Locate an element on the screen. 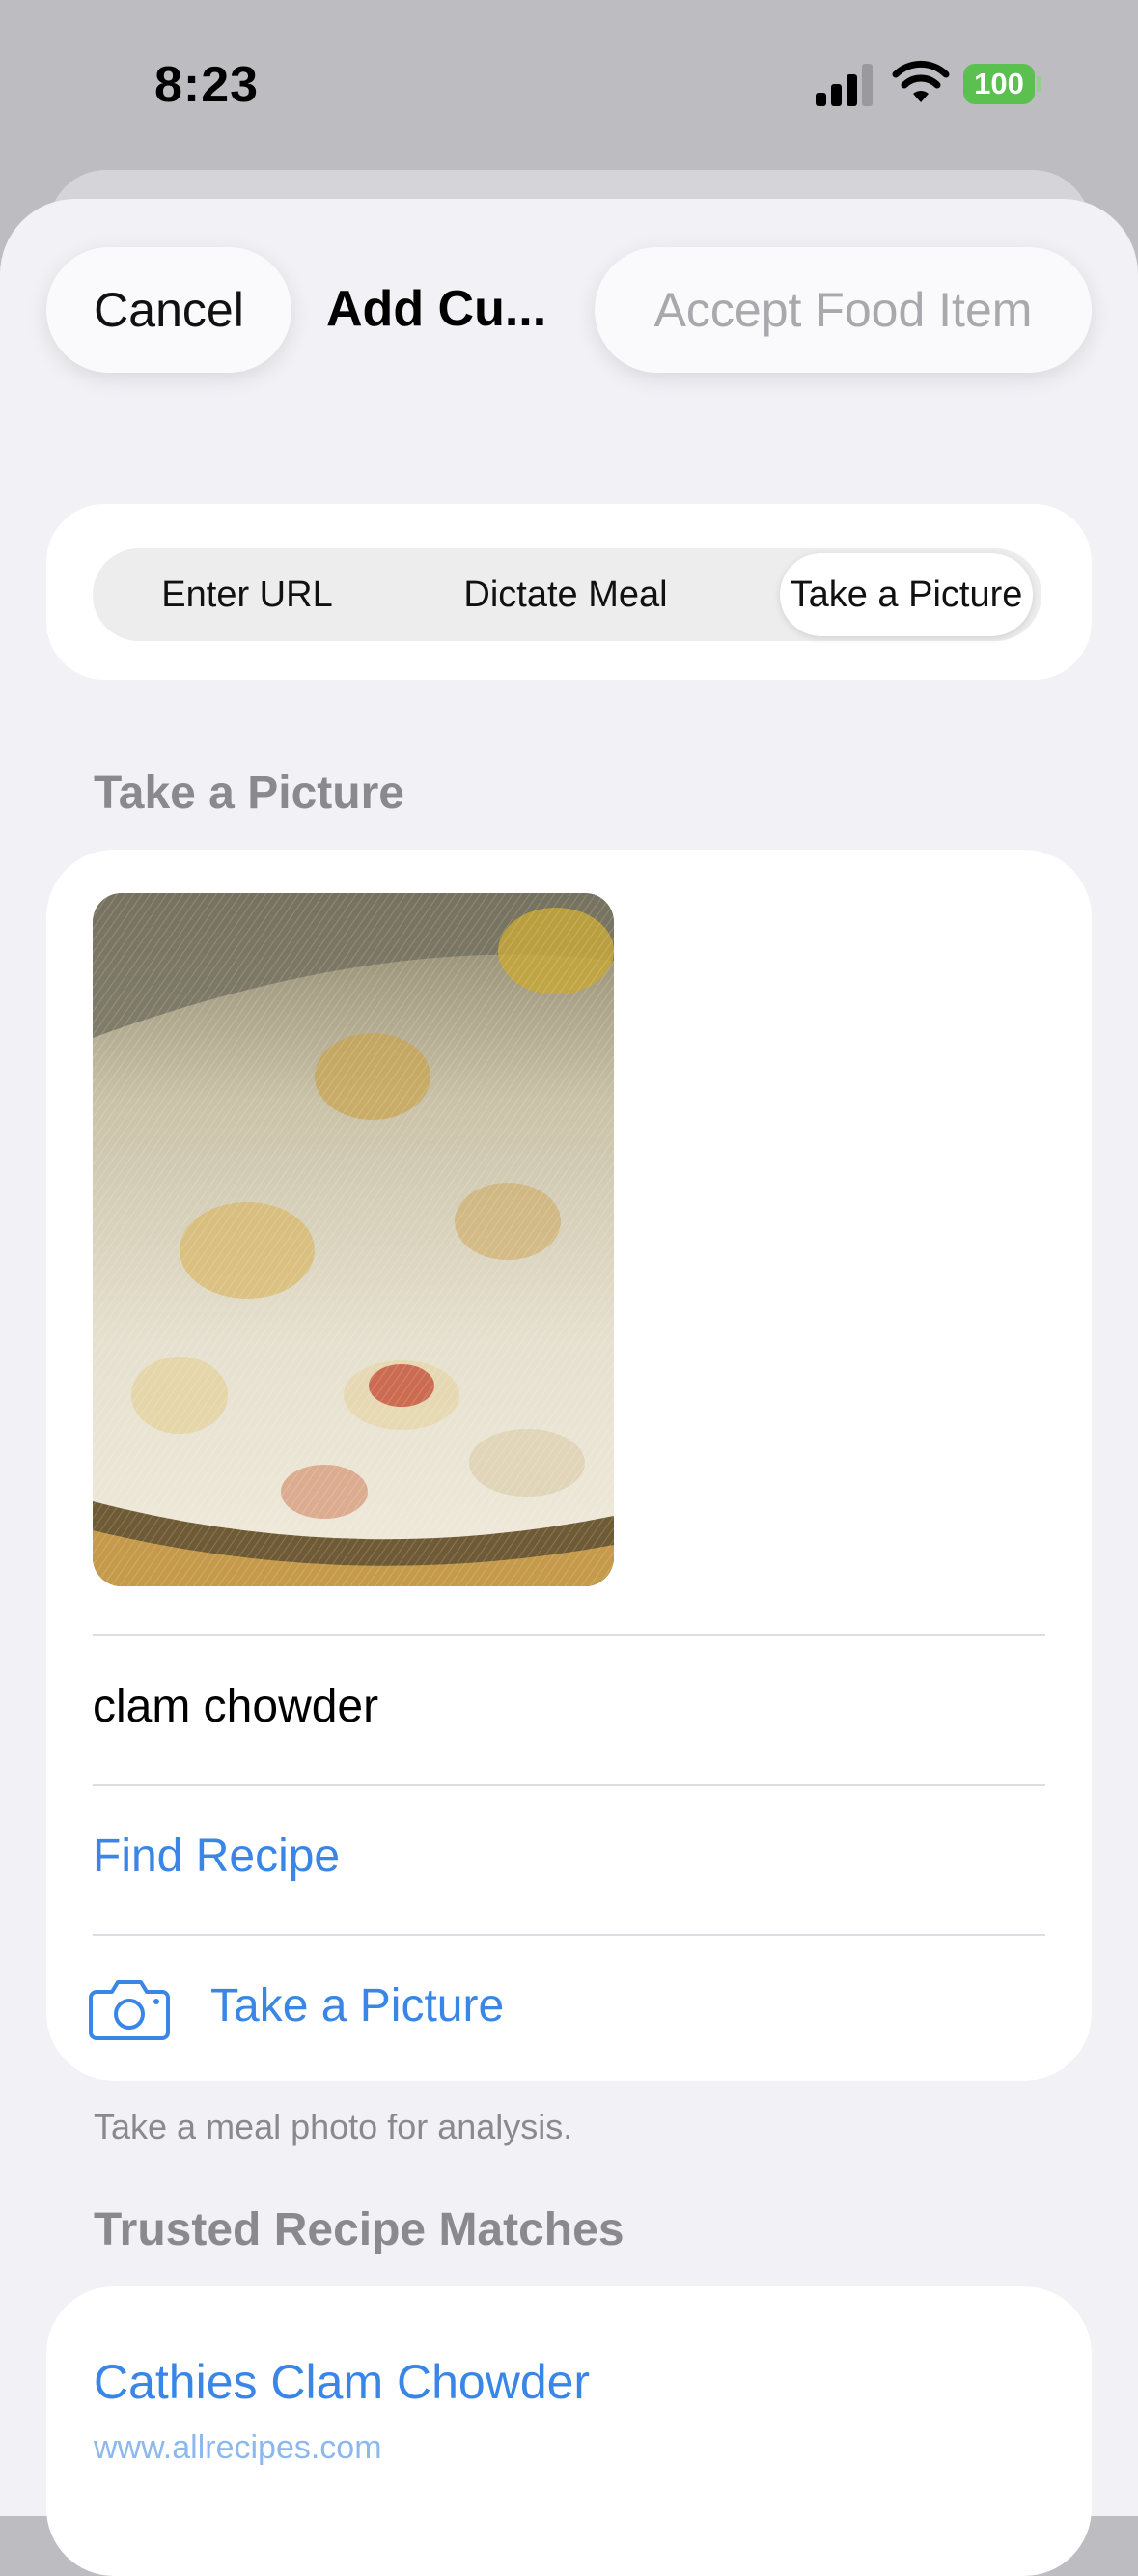  recipe-match-card: Cathies Clam Chowder www.allrecipes.com is located at coordinates (569, 2431).